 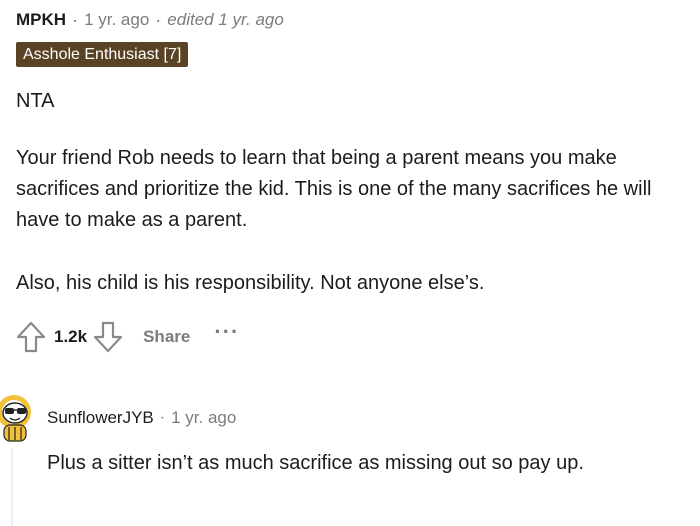 What do you see at coordinates (100, 418) in the screenshot?
I see `reply-author: SunflowerJYB` at bounding box center [100, 418].